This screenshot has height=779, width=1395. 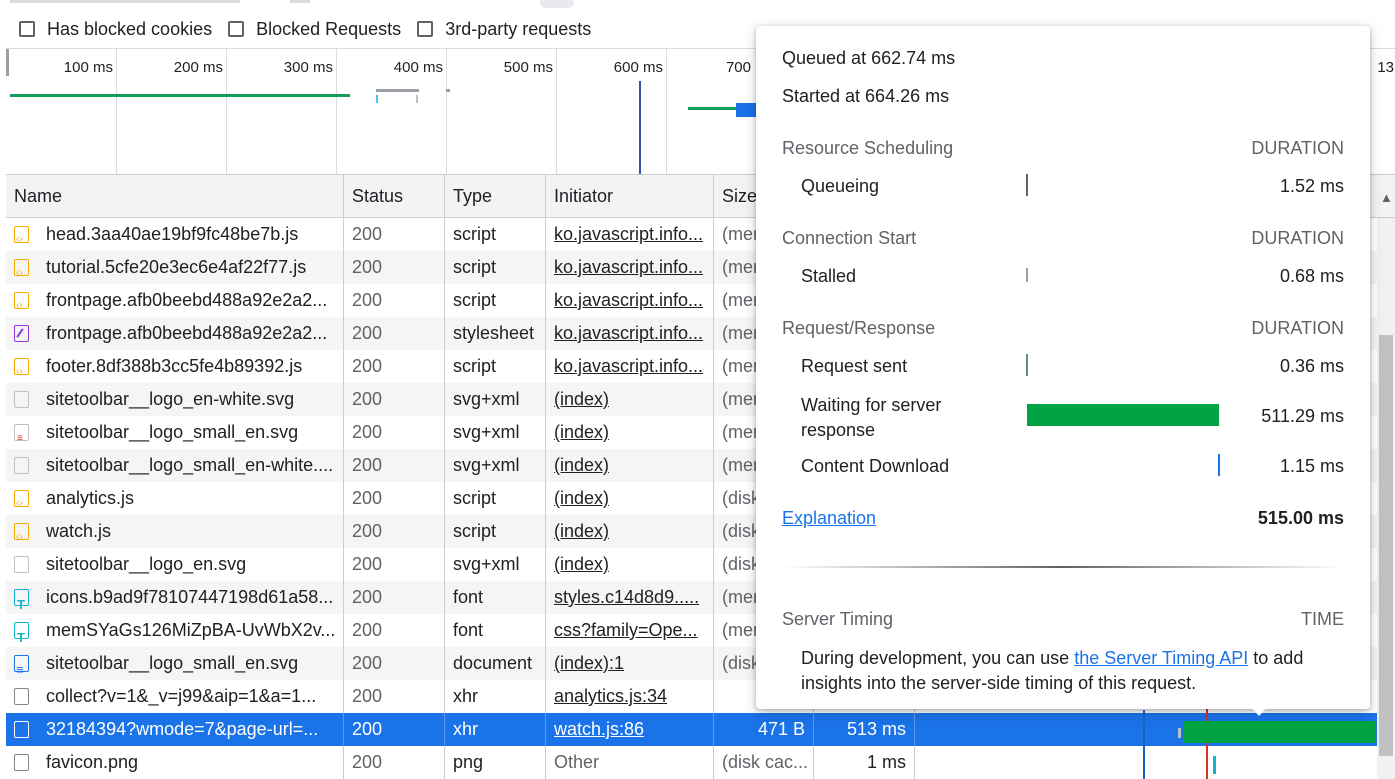 What do you see at coordinates (829, 518) in the screenshot?
I see `explanation-link: Explanation` at bounding box center [829, 518].